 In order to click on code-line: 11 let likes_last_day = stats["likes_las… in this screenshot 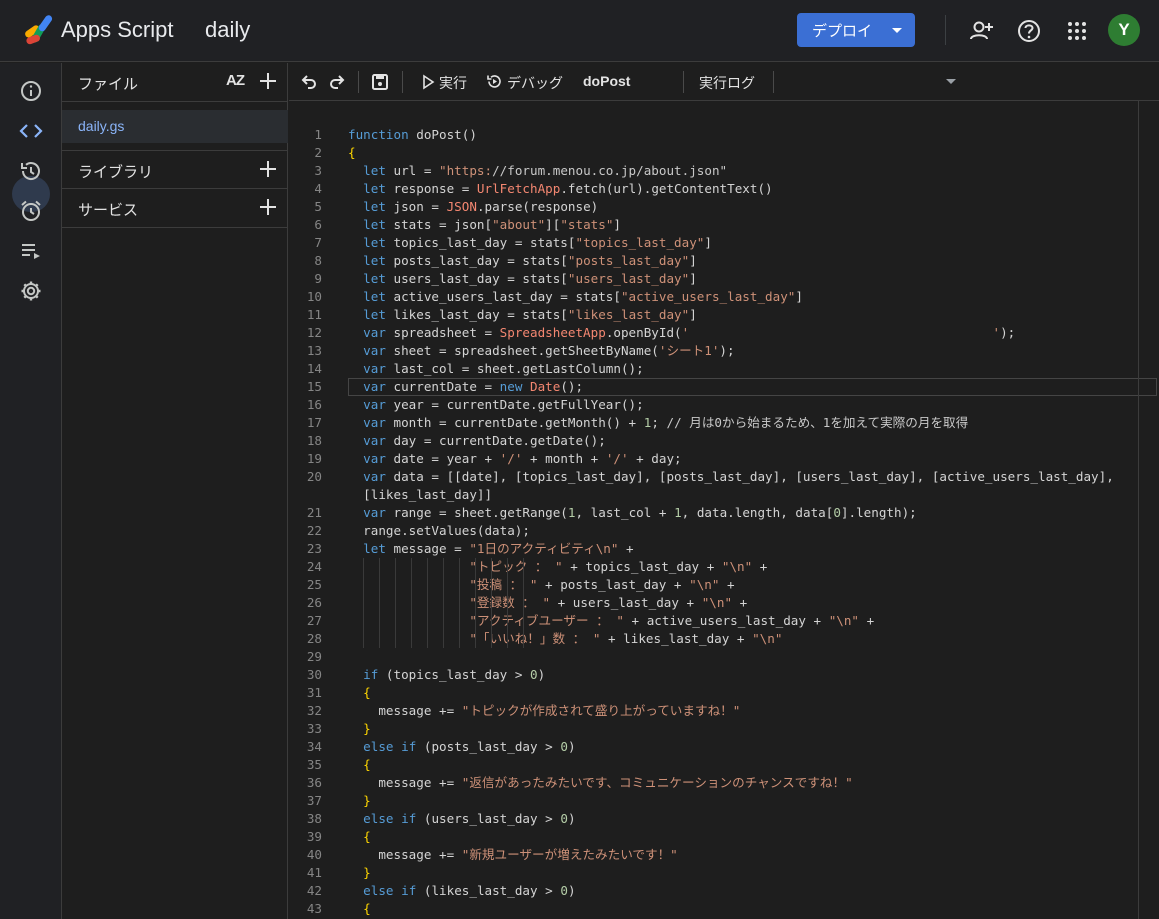, I will do `click(724, 315)`.